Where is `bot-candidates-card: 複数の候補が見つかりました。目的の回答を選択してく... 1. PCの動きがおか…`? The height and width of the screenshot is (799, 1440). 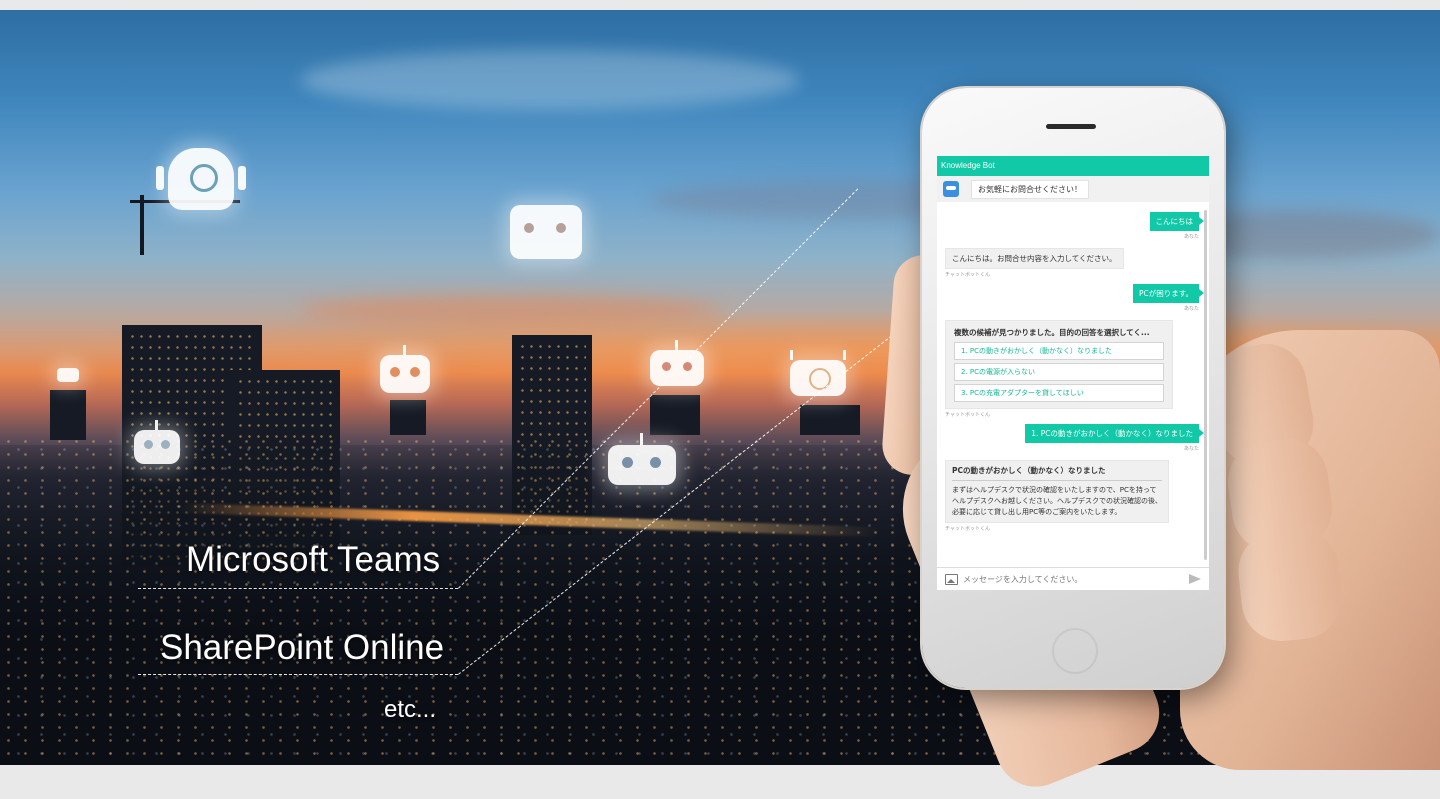
bot-candidates-card: 複数の候補が見つかりました。目的の回答を選択してく... 1. PCの動きがおか… is located at coordinates (1059, 364).